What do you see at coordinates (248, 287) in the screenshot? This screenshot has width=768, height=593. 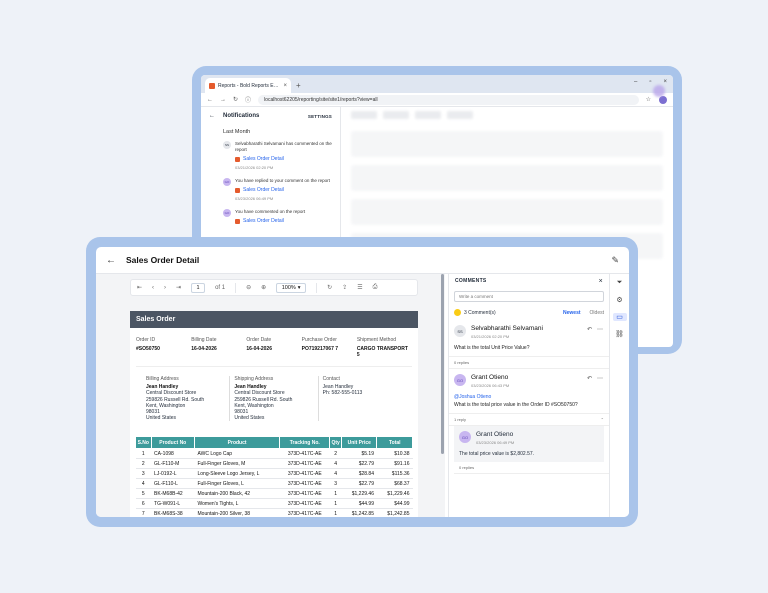 I see `zoom-out-icon: ⊖` at bounding box center [248, 287].